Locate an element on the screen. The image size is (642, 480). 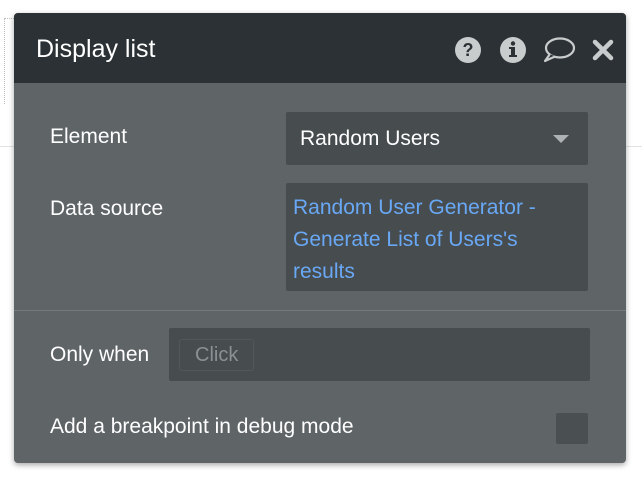
comment-icon is located at coordinates (559, 50).